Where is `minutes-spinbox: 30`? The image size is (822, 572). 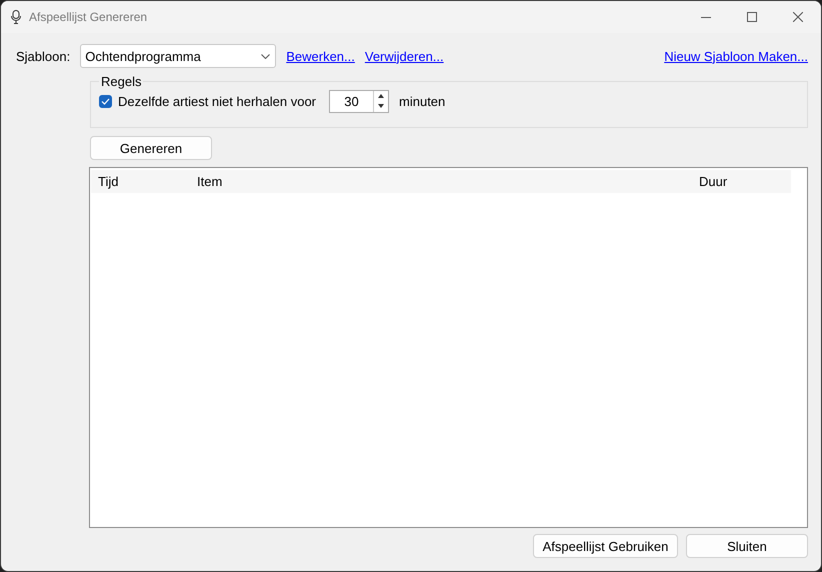
minutes-spinbox: 30 is located at coordinates (359, 101).